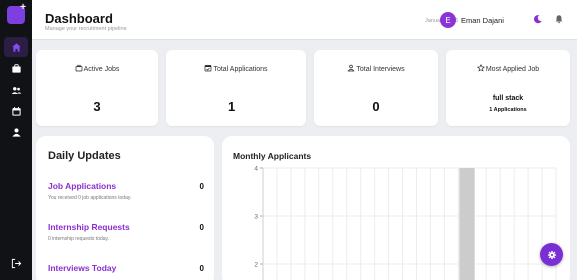  I want to click on stat-label: Active Jobs, so click(101, 69).